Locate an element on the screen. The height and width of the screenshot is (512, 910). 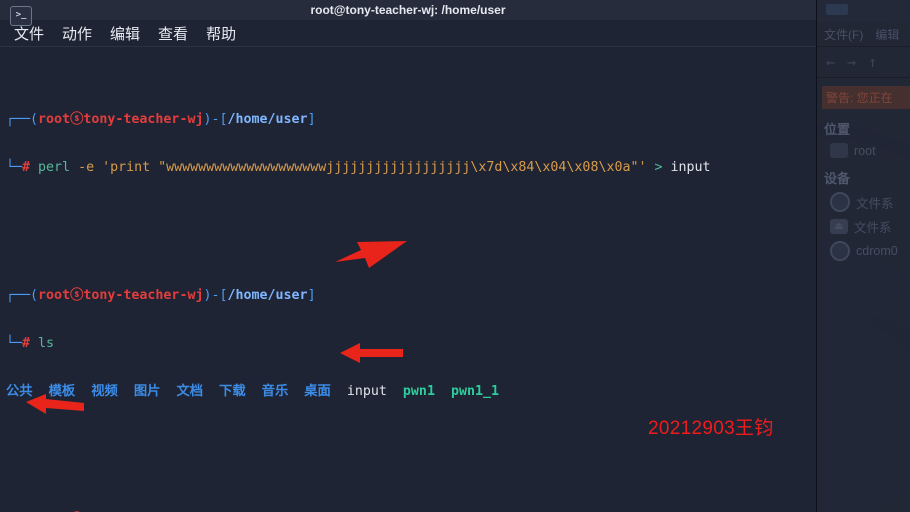
file-manager-menu-file: 文件(F) is located at coordinates (843, 34).